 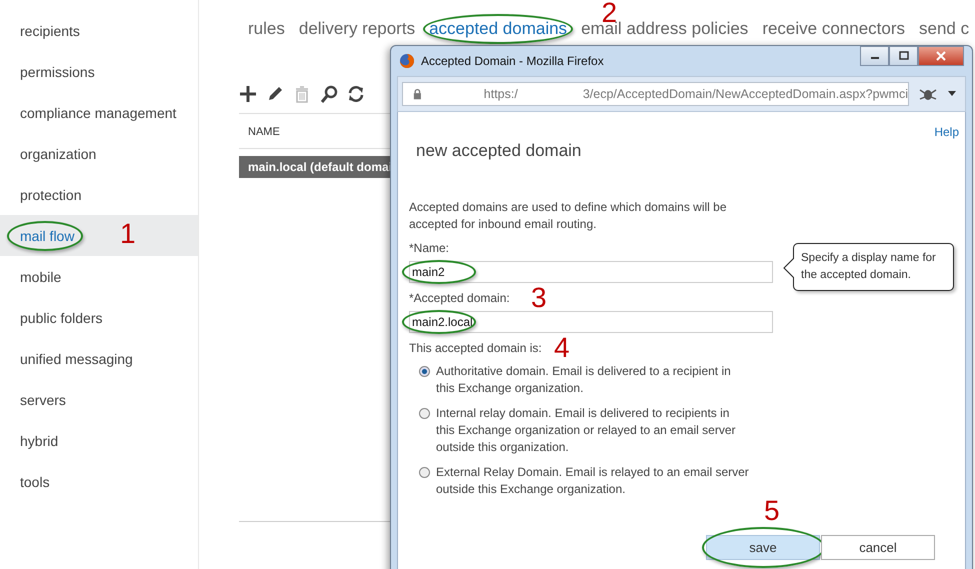 What do you see at coordinates (128, 234) in the screenshot?
I see `step-number: 1` at bounding box center [128, 234].